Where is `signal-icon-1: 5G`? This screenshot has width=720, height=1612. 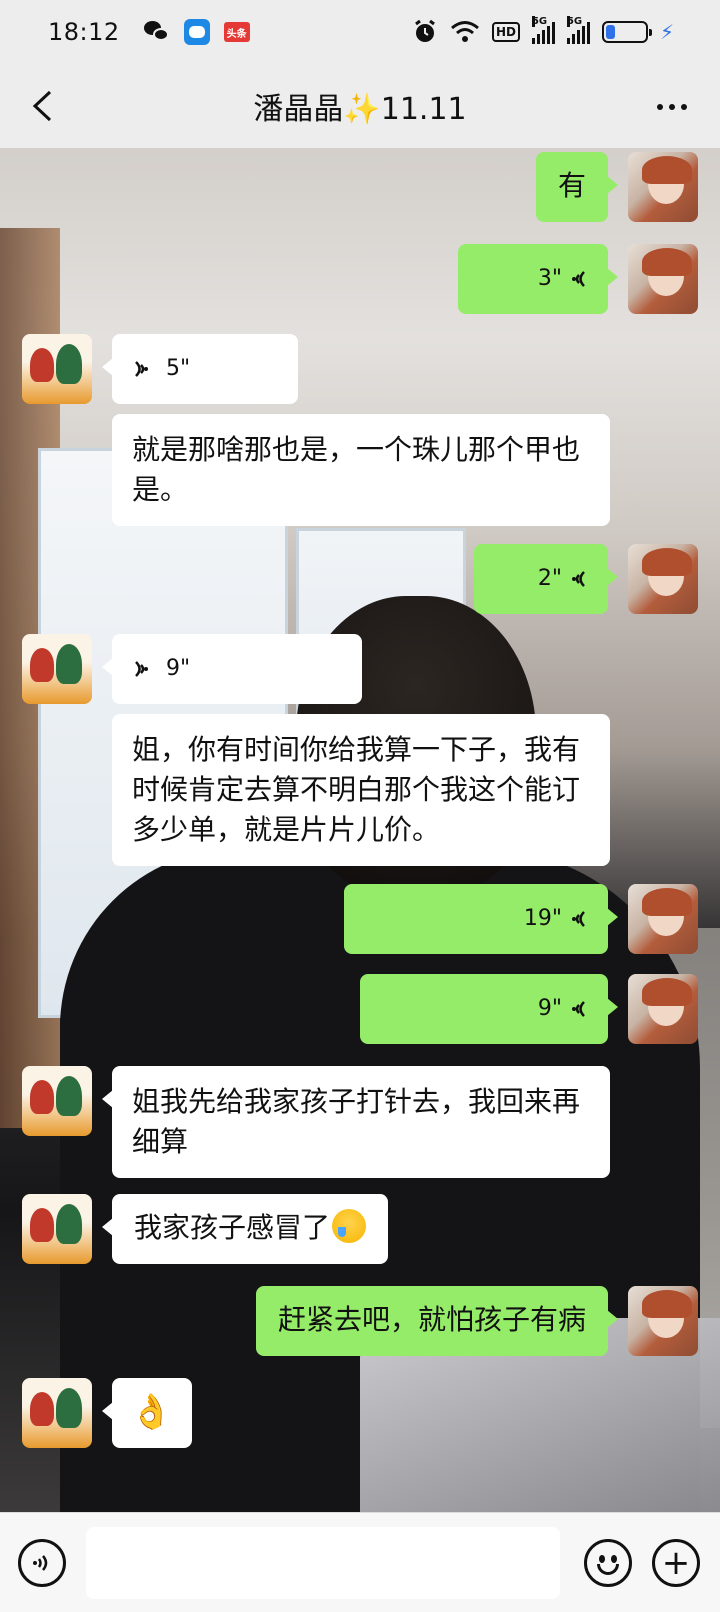 signal-icon-1: 5G is located at coordinates (543, 30).